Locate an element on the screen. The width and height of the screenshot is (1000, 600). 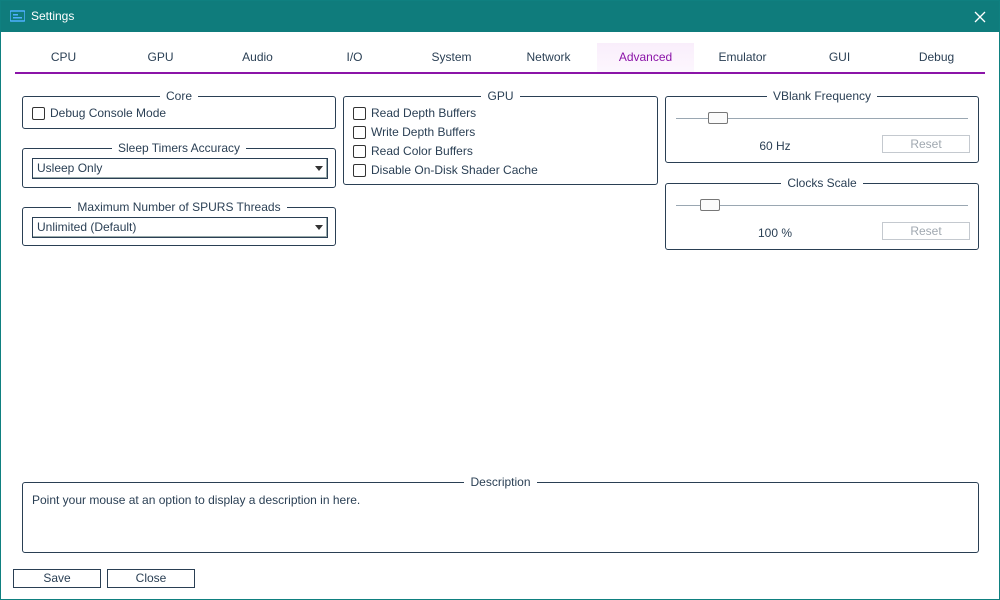
read-color-buffers-checkbox: Read Color Buffers is located at coordinates (413, 151).